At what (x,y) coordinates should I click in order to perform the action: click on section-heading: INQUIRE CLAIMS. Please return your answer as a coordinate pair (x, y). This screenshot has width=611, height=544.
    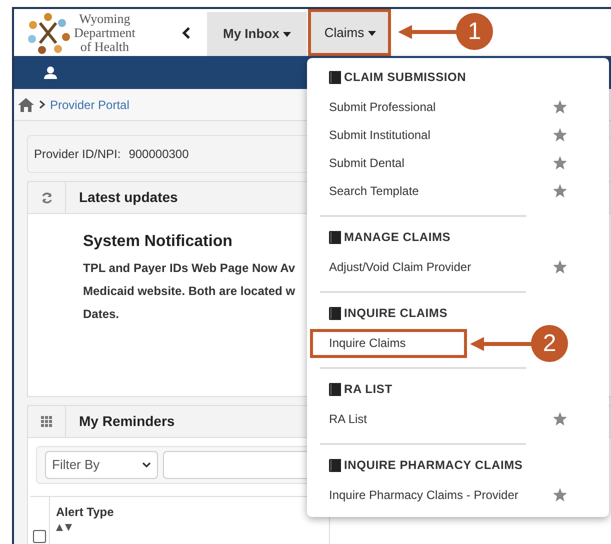
    Looking at the image, I should click on (396, 313).